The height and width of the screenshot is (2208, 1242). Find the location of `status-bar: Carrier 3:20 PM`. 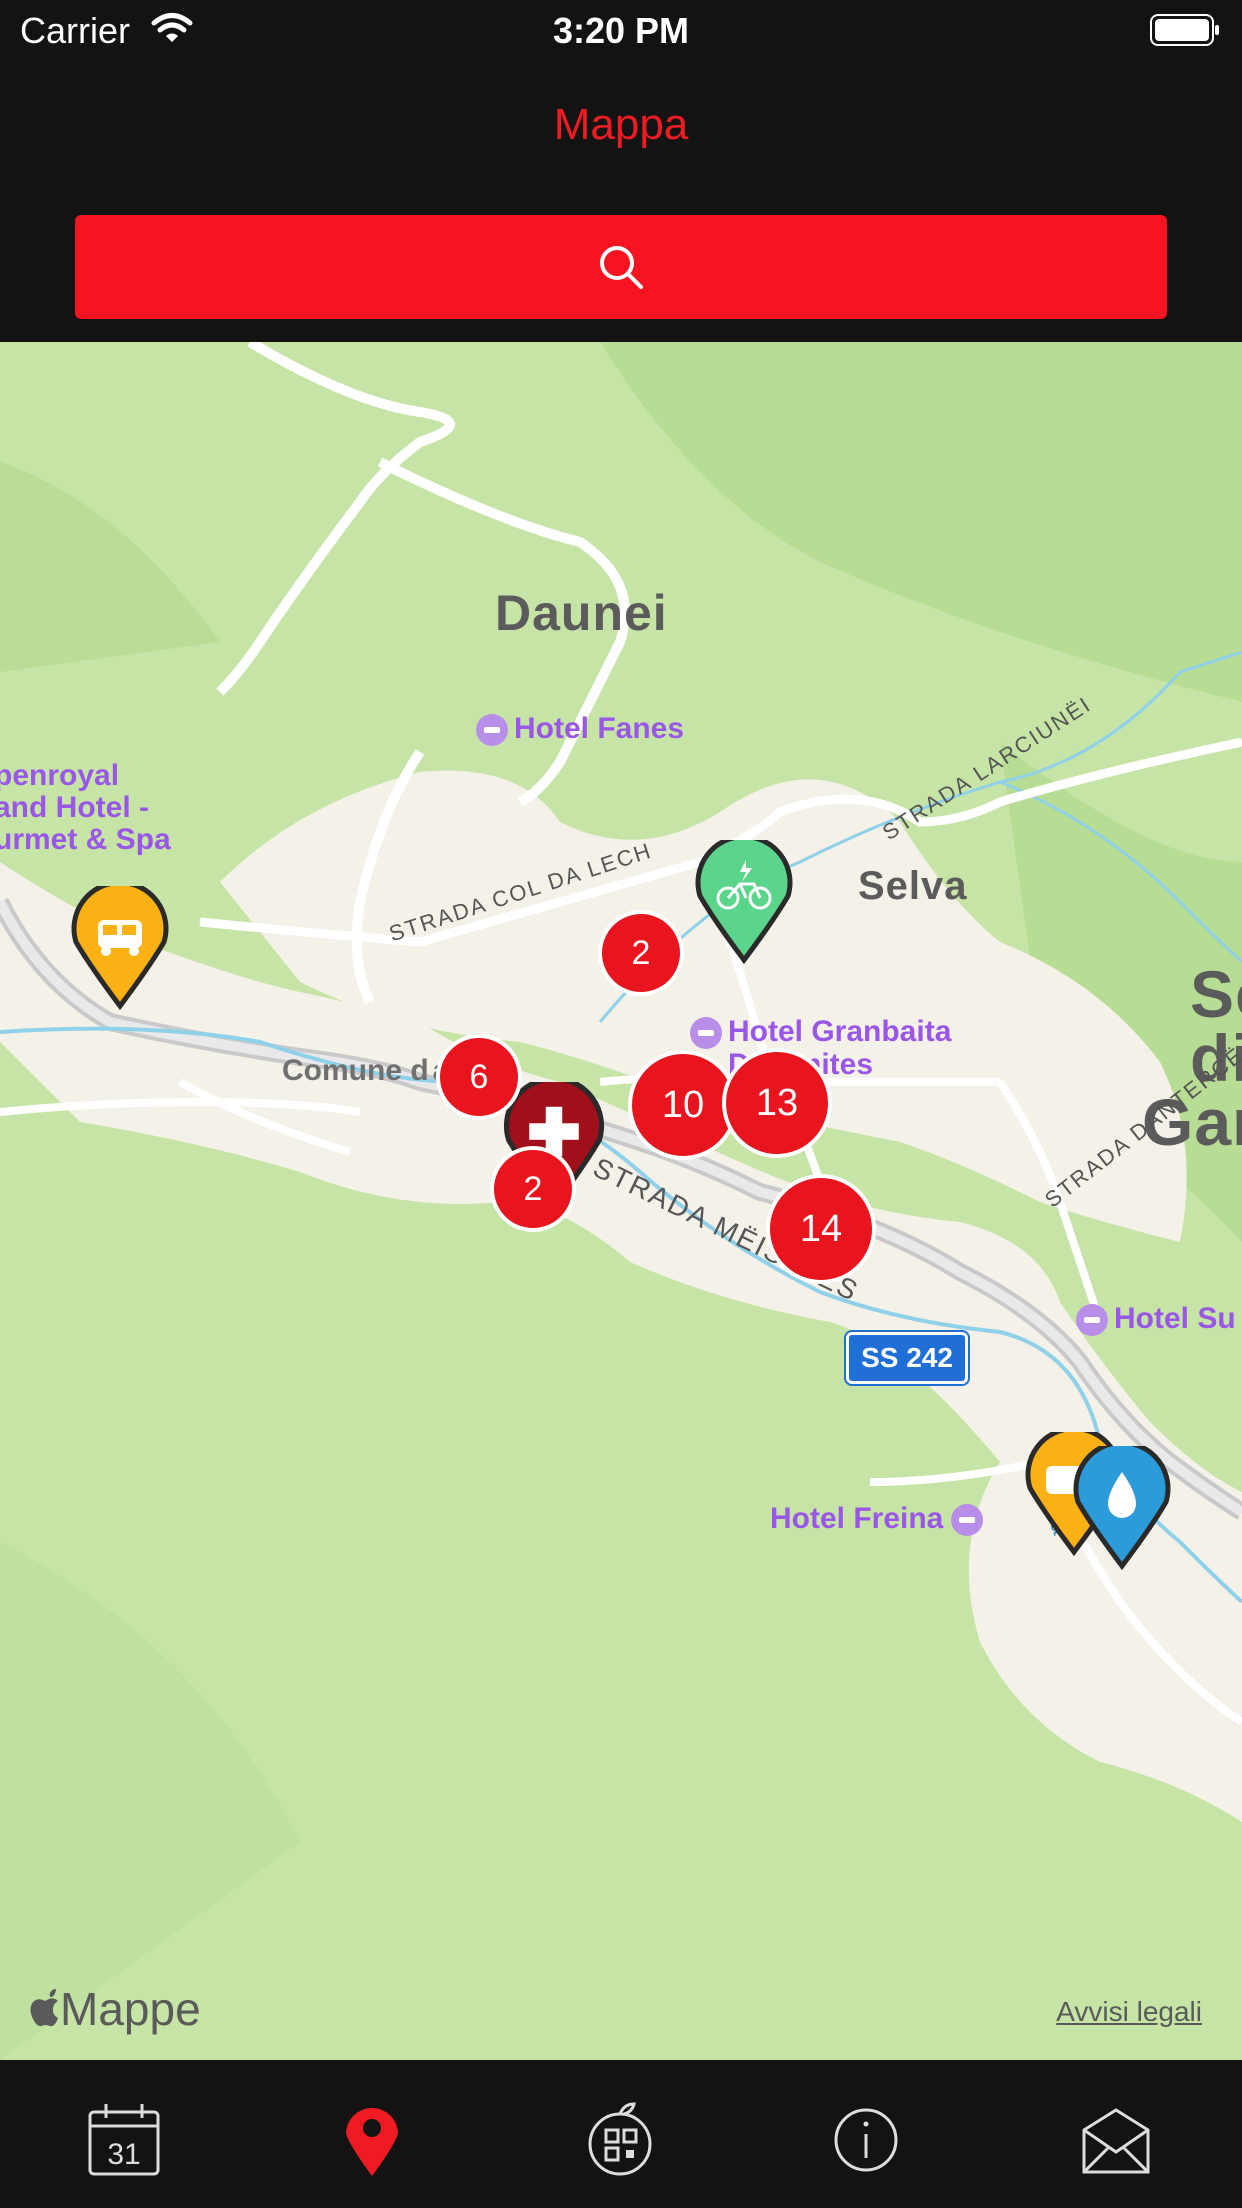

status-bar: Carrier 3:20 PM is located at coordinates (621, 31).